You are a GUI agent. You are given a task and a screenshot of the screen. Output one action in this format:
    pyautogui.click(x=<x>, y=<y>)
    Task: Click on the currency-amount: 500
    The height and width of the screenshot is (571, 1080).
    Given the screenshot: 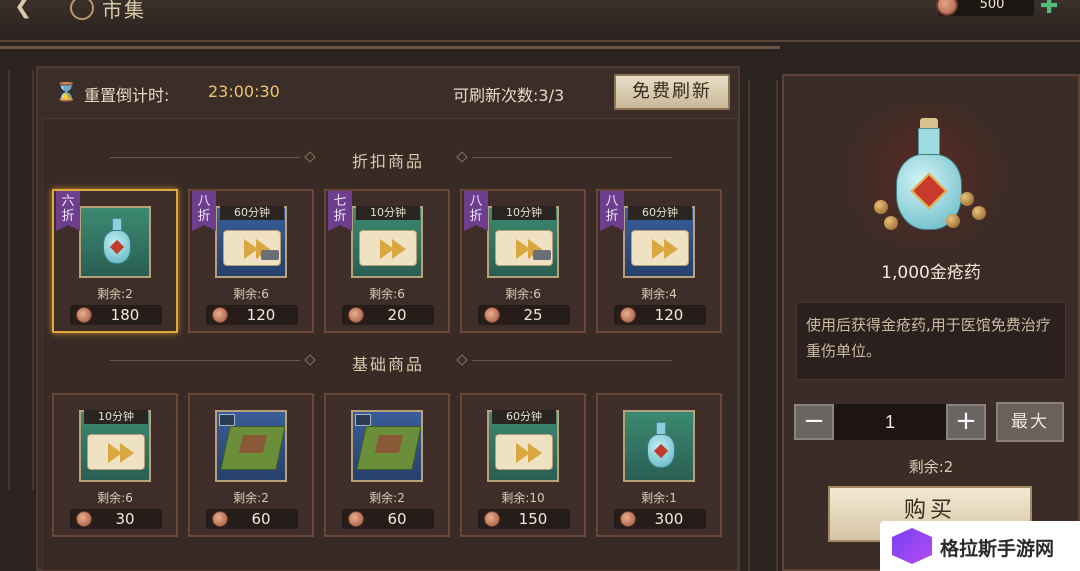 What is the action you would take?
    pyautogui.click(x=992, y=6)
    